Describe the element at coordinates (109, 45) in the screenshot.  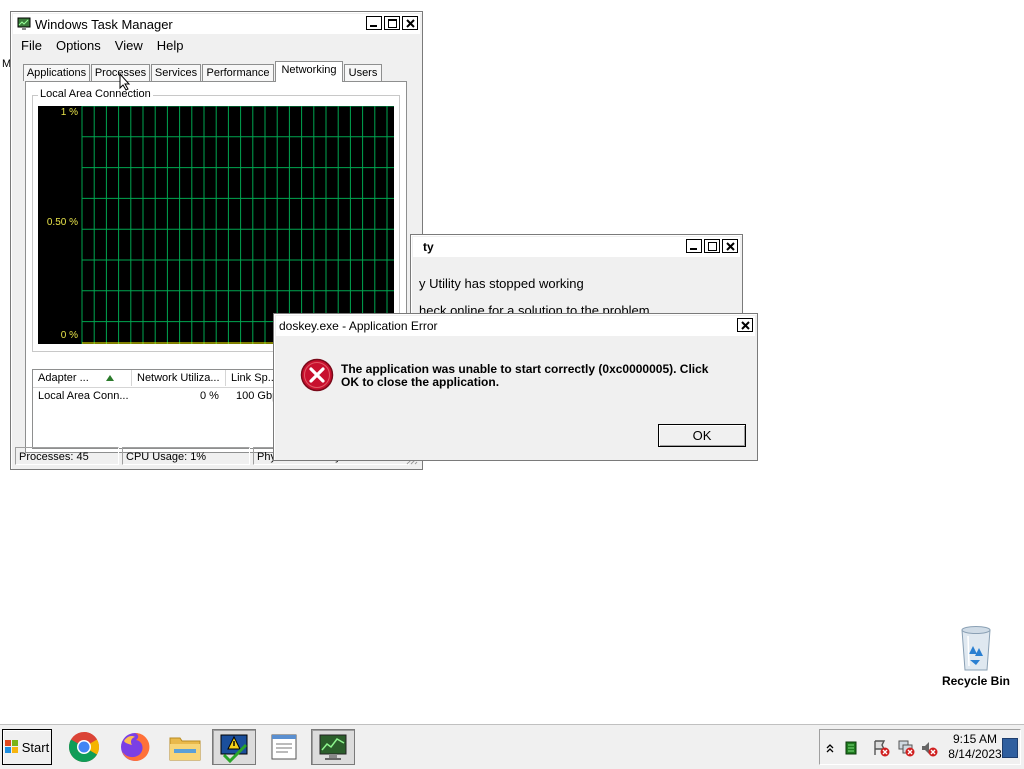
I see `menu-bar: File Options View Help` at that location.